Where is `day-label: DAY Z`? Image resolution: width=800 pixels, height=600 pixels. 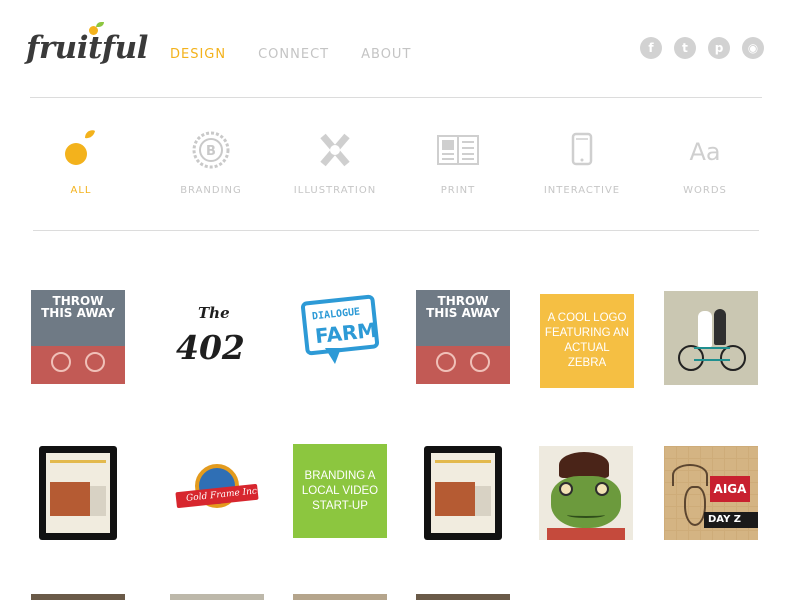
day-label: DAY Z is located at coordinates (731, 520).